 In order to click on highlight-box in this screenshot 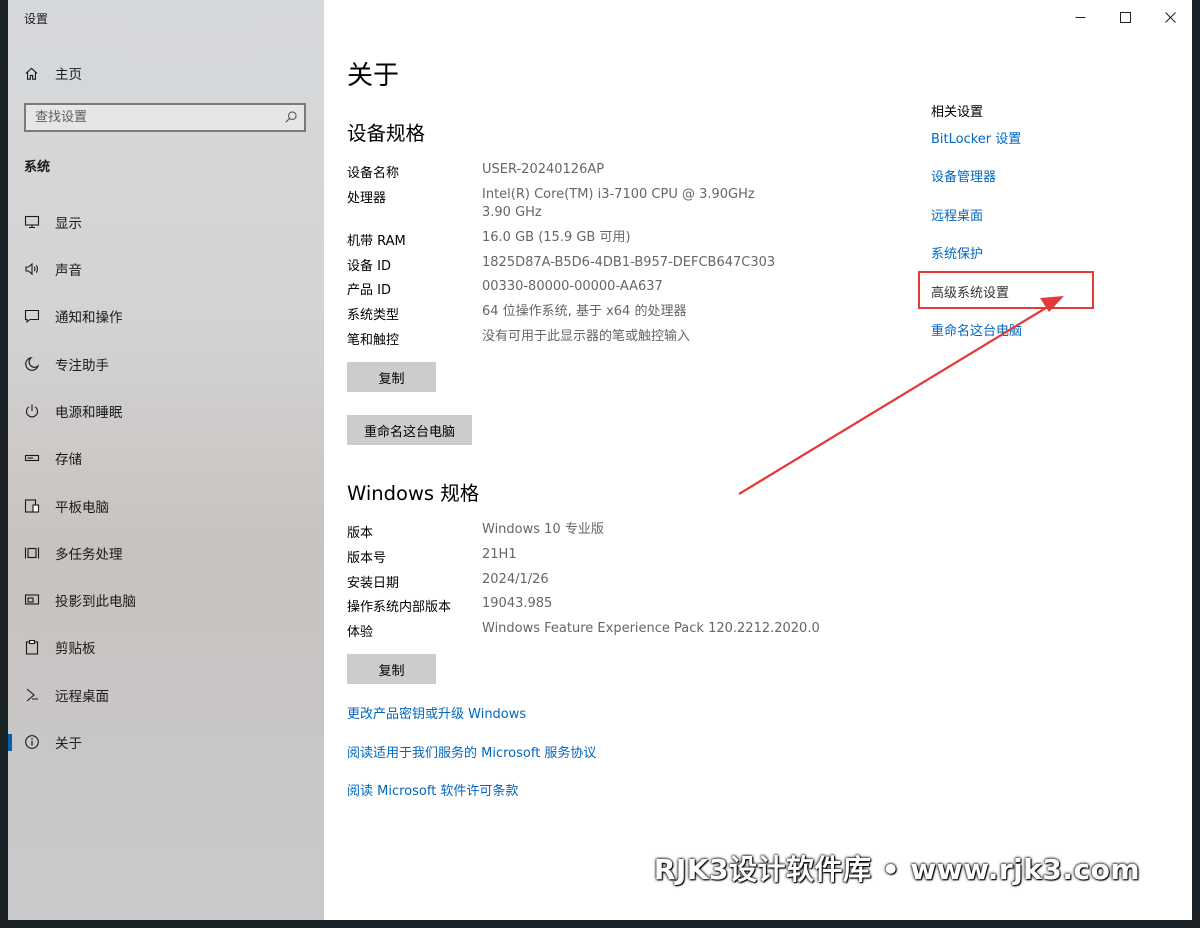, I will do `click(1006, 290)`.